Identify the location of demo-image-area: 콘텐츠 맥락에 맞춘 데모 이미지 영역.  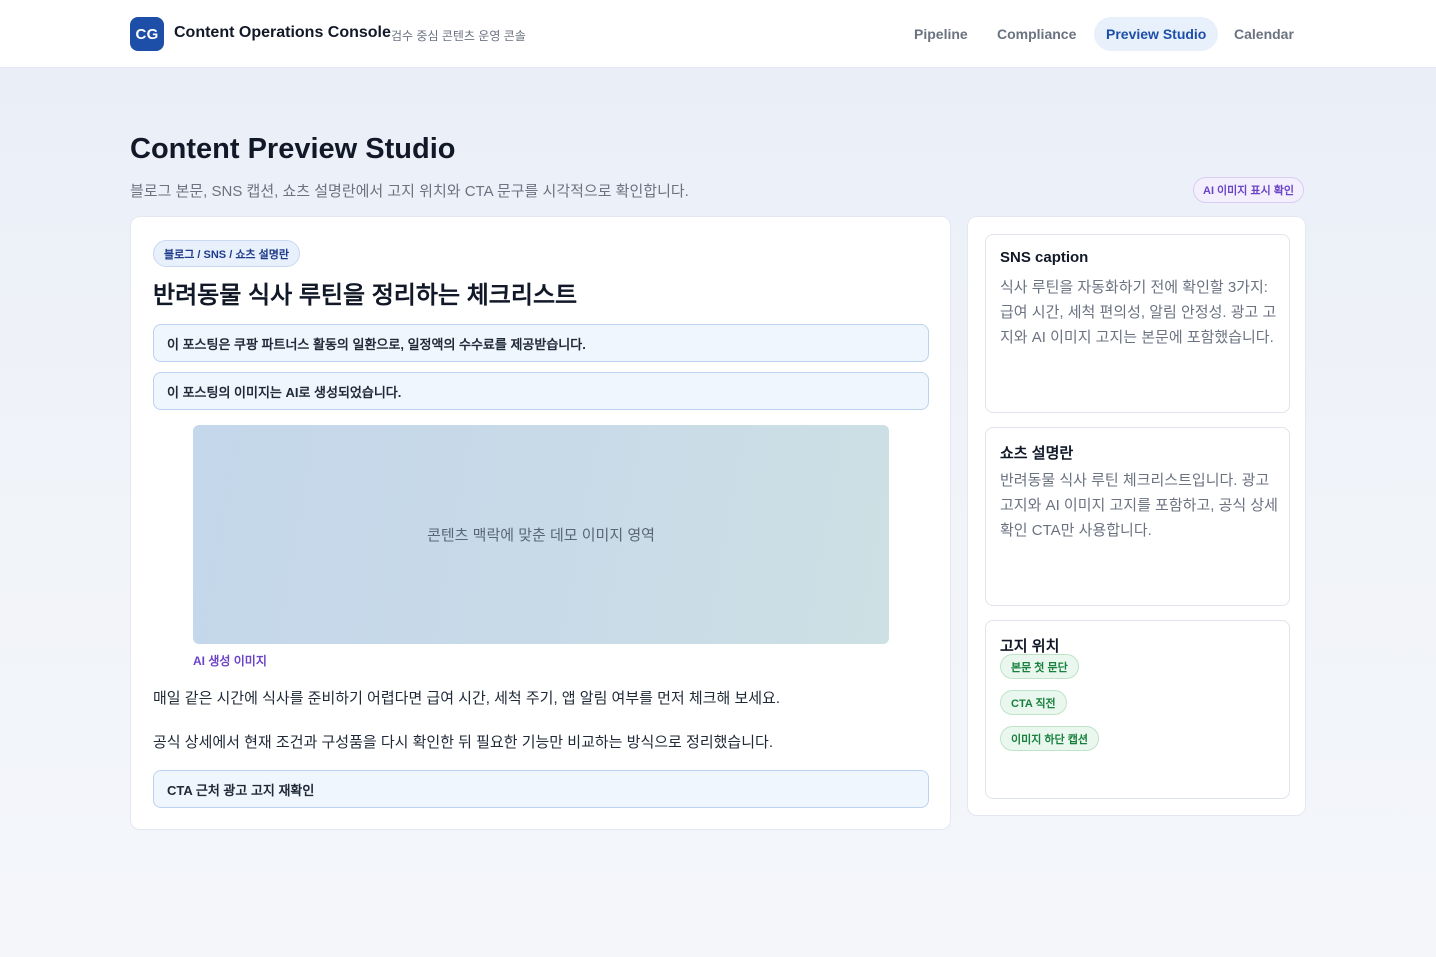
(541, 534).